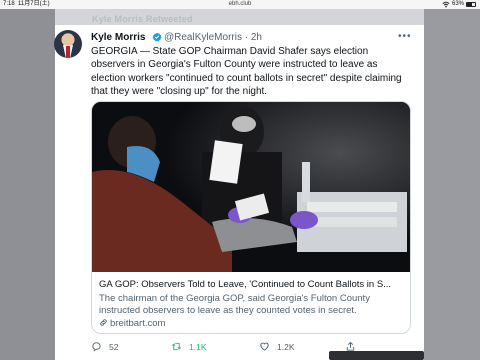 This screenshot has height=360, width=480. Describe the element at coordinates (452, 184) in the screenshot. I see `right-background` at that location.